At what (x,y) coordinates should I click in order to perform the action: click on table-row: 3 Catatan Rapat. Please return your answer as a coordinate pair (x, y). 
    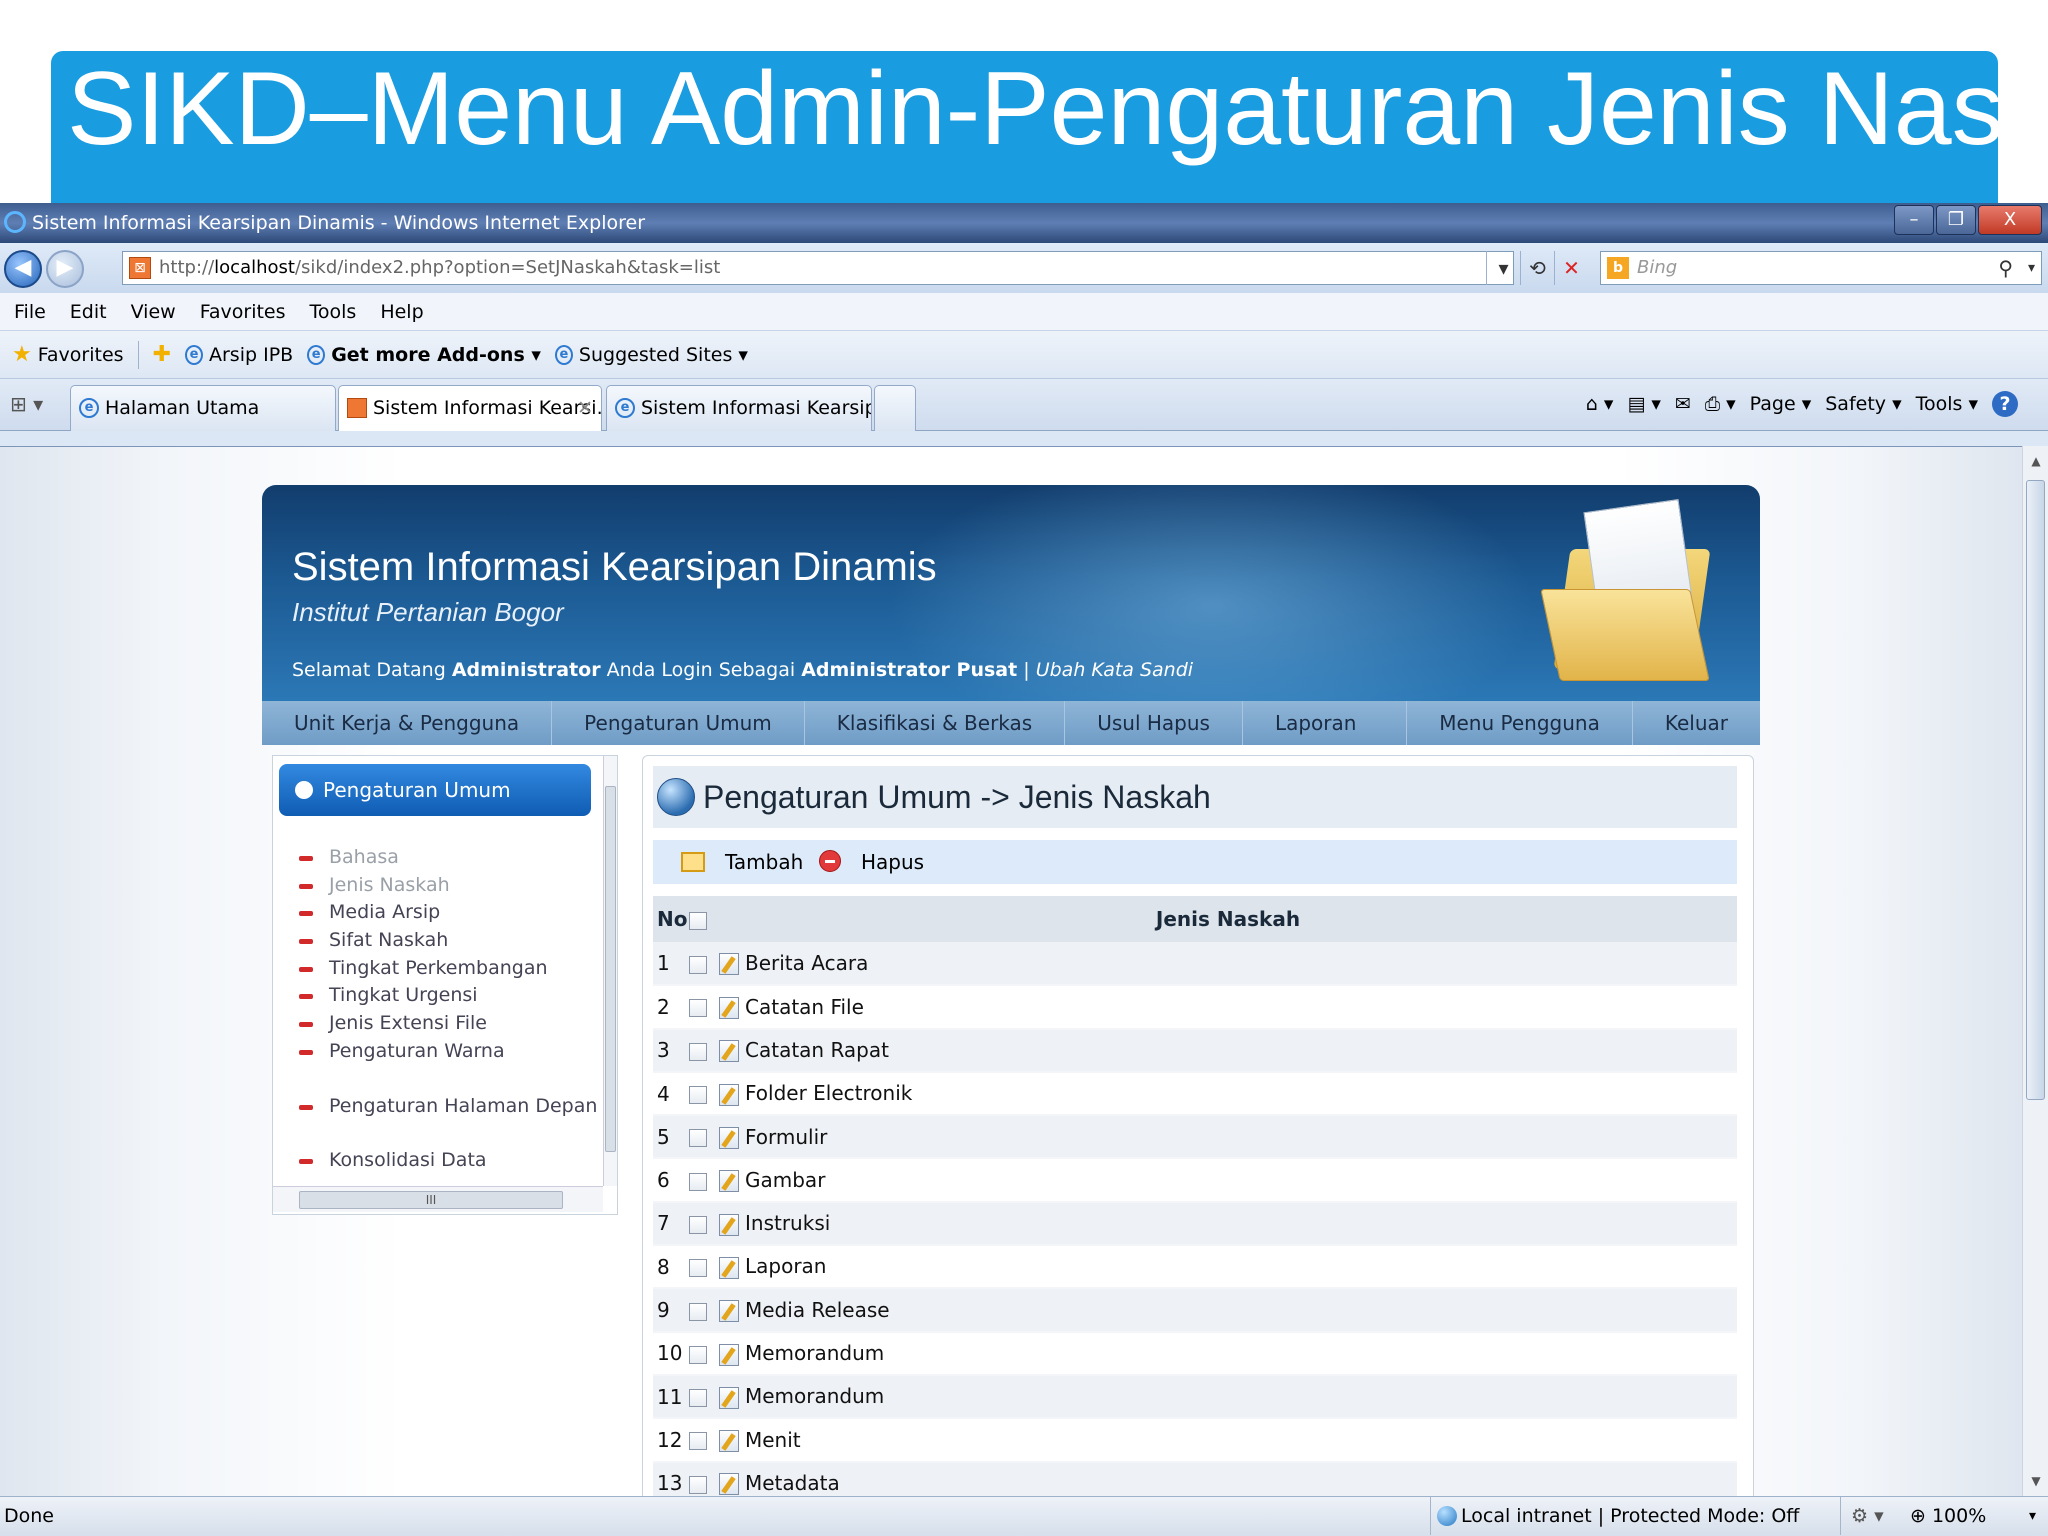
    Looking at the image, I should click on (1195, 1050).